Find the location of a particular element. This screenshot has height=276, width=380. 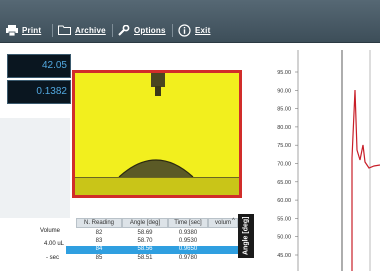

archive-button: Archive is located at coordinates (82, 30).